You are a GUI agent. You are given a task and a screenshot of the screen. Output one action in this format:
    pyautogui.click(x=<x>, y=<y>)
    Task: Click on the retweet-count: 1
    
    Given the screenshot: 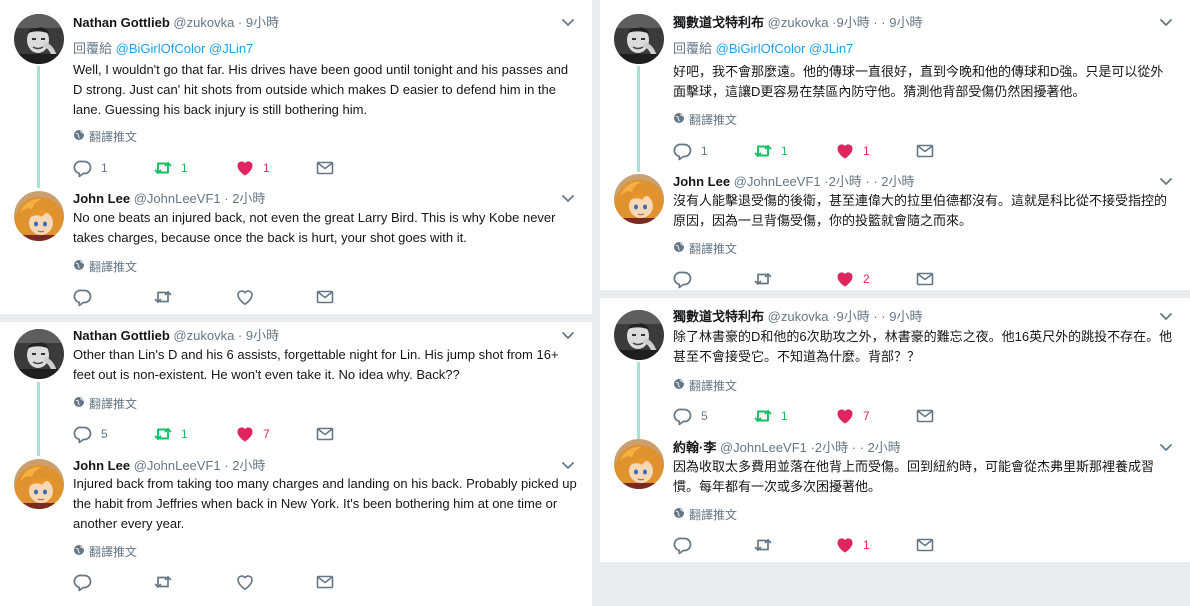 What is the action you would take?
    pyautogui.click(x=184, y=434)
    